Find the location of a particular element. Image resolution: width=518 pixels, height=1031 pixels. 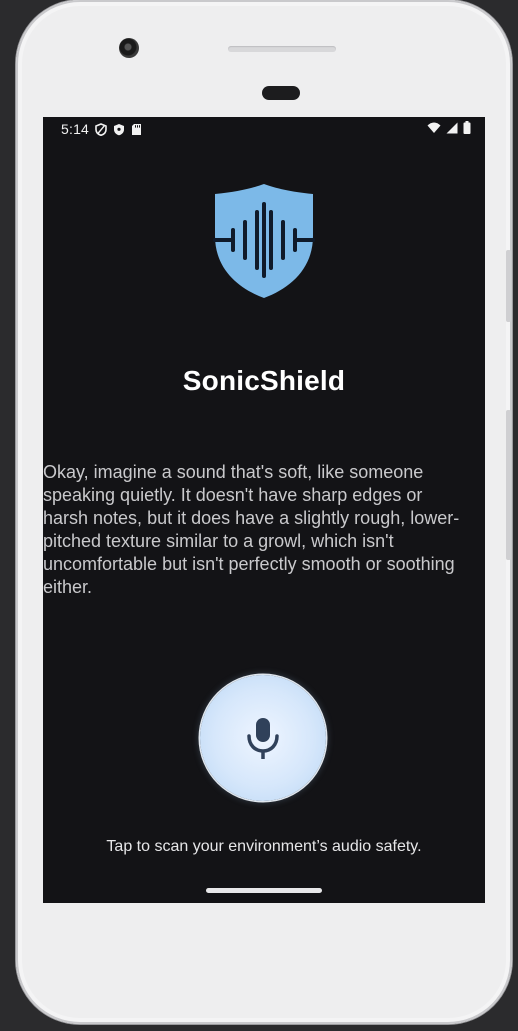

status-left: 5:14 is located at coordinates (101, 129).